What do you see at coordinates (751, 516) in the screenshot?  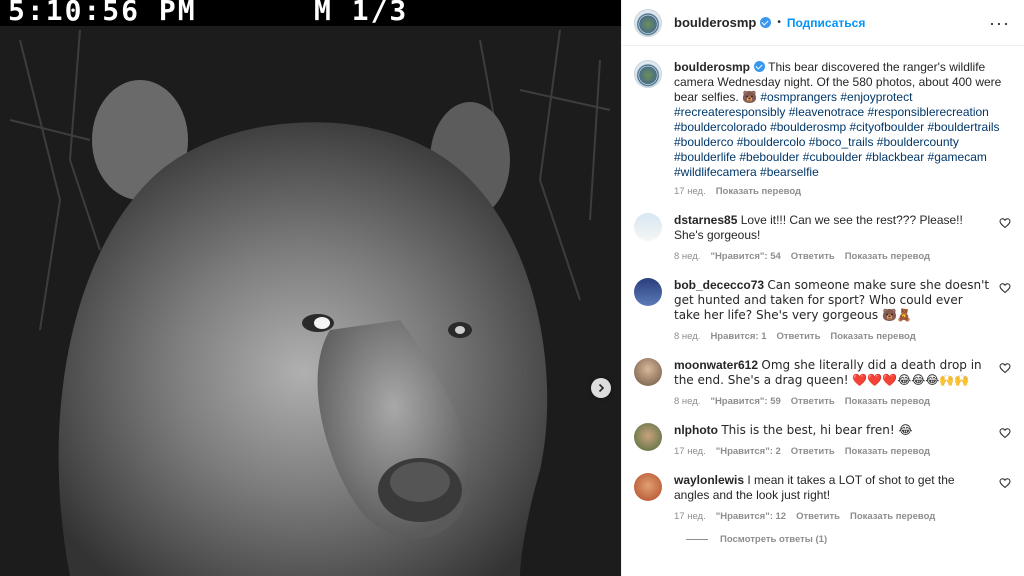 I see `likes-count: "Нравится": 12` at bounding box center [751, 516].